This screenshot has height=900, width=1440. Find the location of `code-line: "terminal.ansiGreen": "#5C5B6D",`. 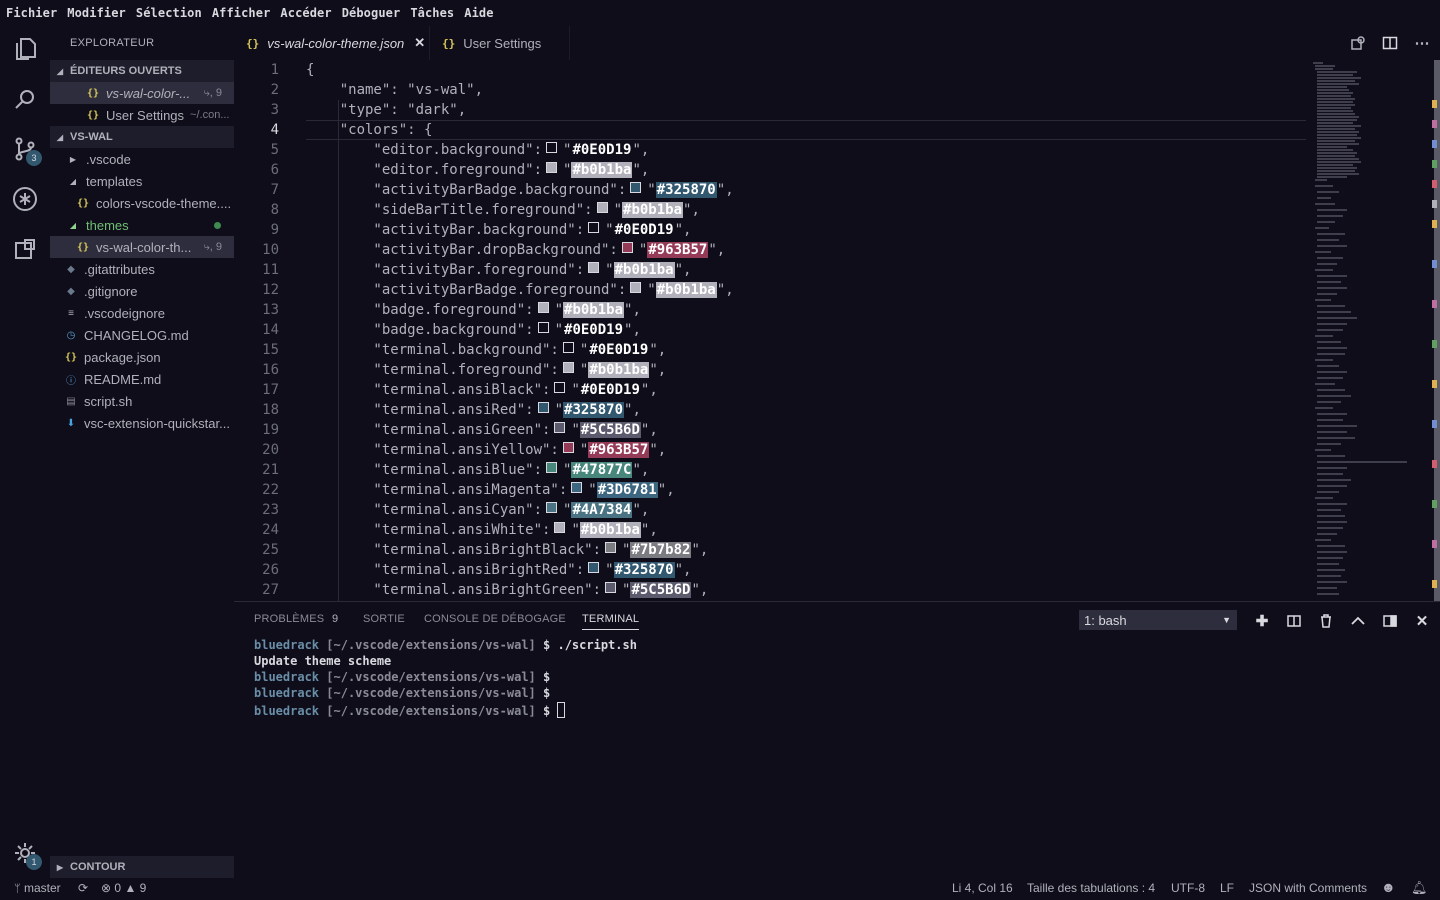

code-line: "terminal.ansiGreen": "#5C5B6D", is located at coordinates (482, 430).